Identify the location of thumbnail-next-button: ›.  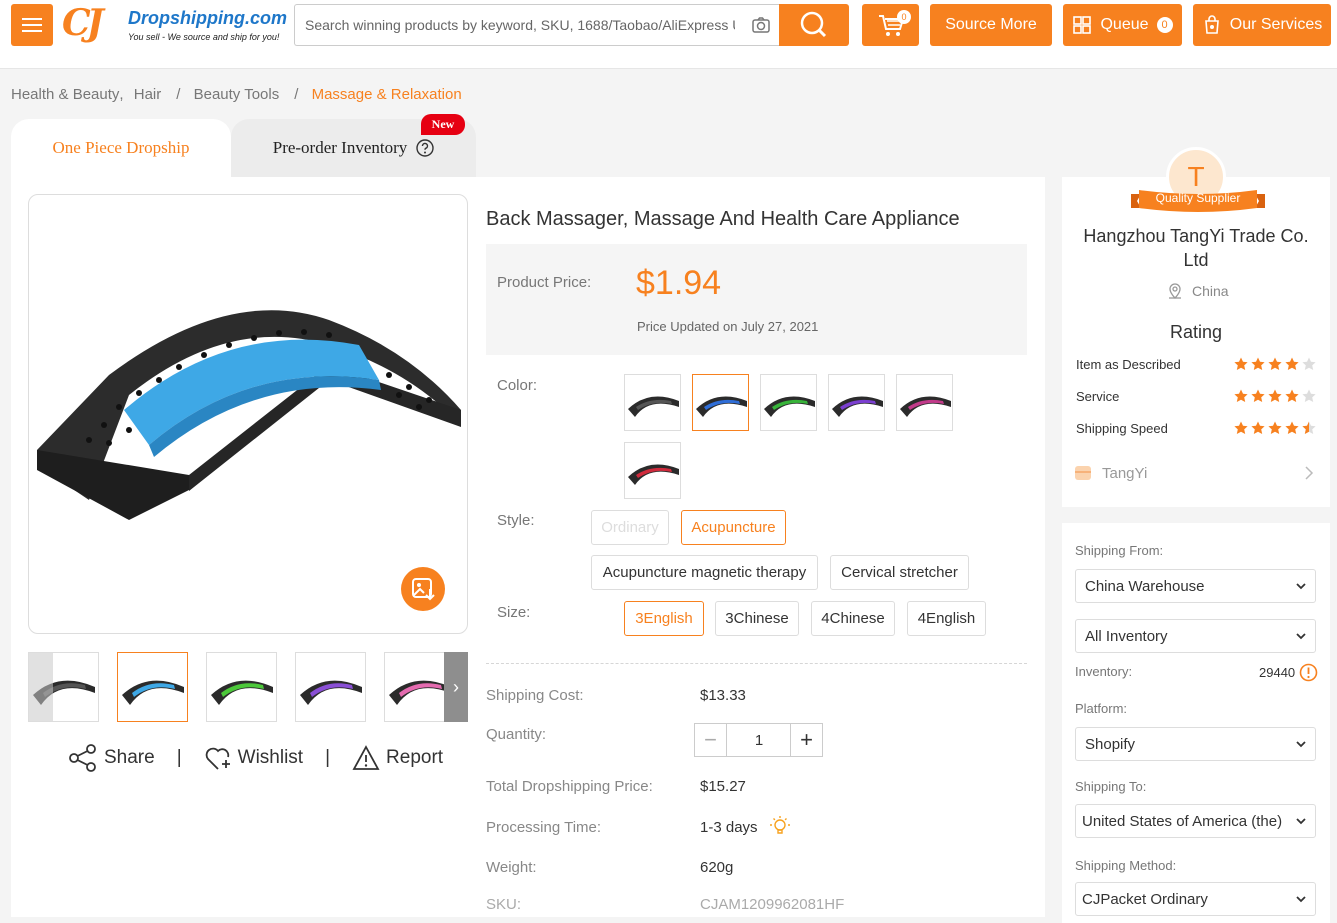
(456, 687).